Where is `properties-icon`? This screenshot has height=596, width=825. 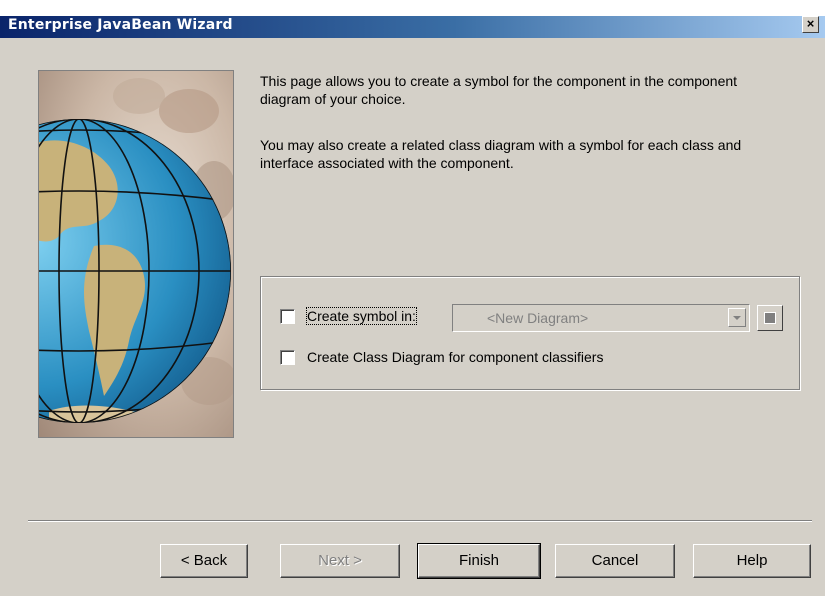 properties-icon is located at coordinates (770, 318).